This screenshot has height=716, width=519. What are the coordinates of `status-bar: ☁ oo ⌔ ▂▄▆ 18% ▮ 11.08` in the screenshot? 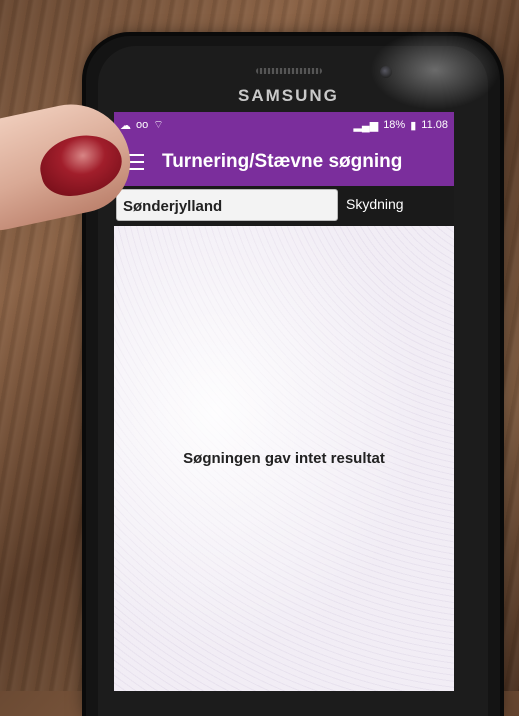 It's located at (284, 125).